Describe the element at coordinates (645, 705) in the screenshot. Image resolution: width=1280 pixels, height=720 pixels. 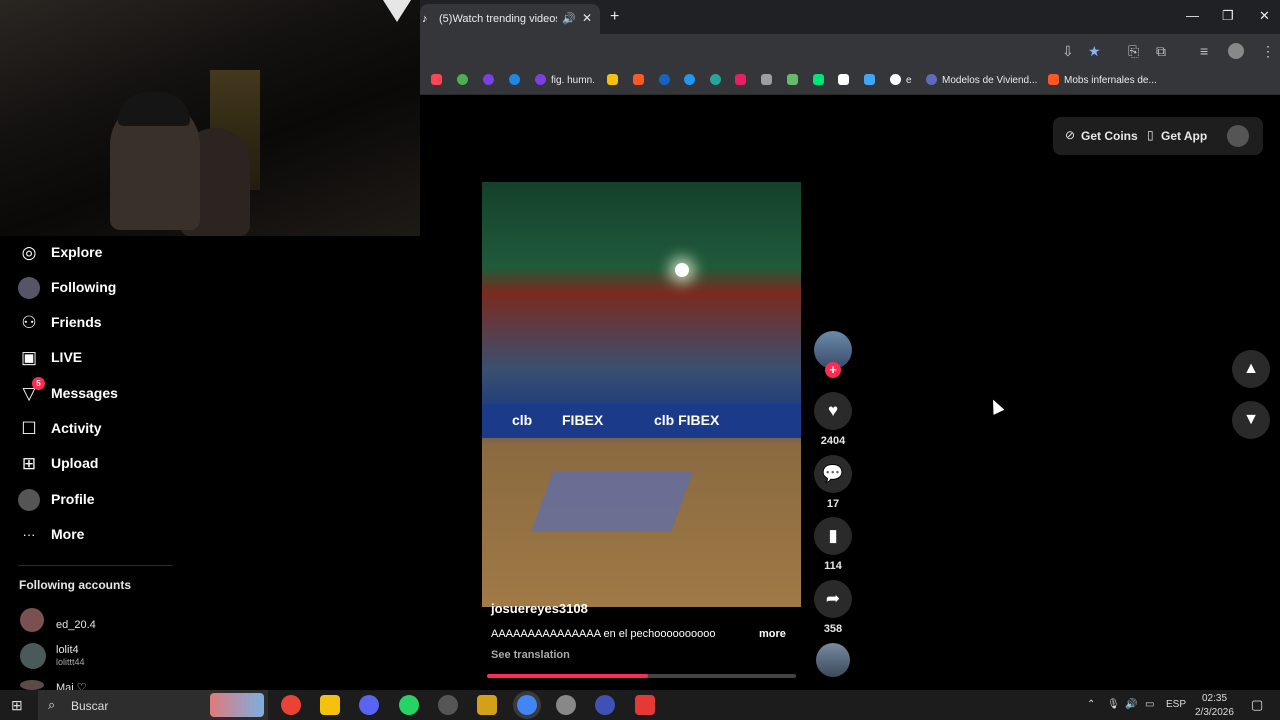
I see `amd-icon` at that location.